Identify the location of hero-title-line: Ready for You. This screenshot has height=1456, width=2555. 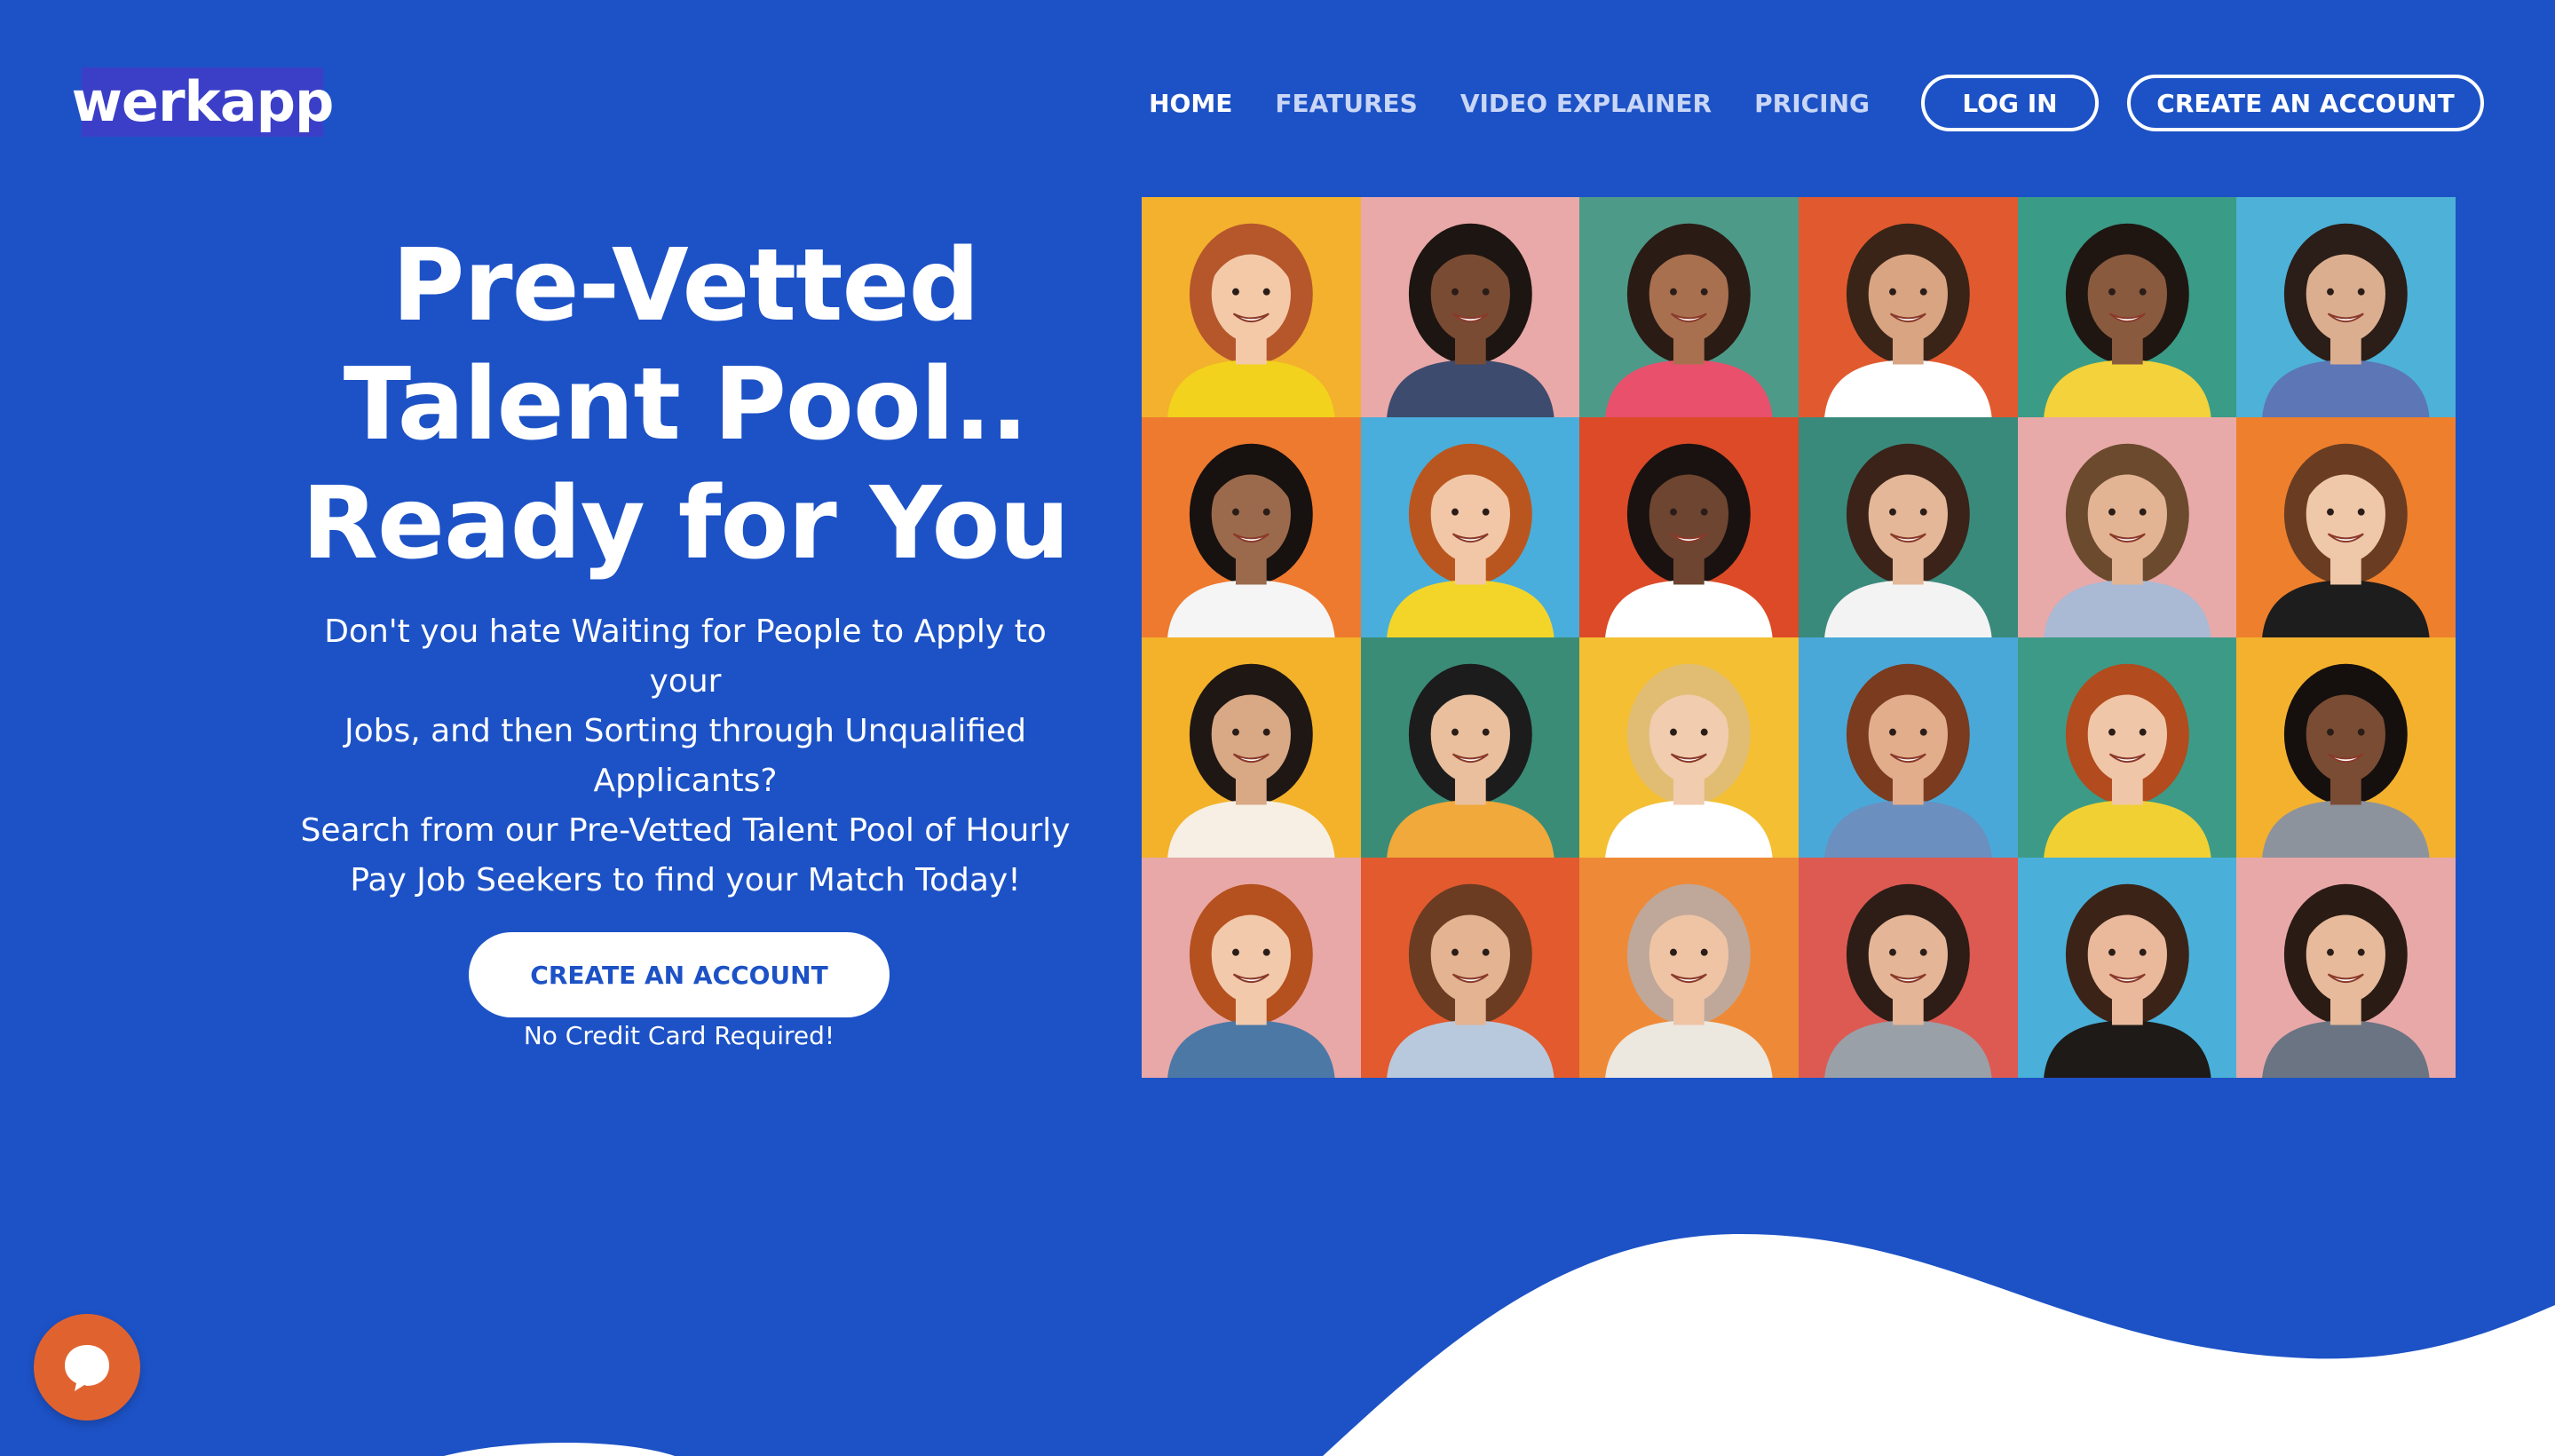
(685, 524).